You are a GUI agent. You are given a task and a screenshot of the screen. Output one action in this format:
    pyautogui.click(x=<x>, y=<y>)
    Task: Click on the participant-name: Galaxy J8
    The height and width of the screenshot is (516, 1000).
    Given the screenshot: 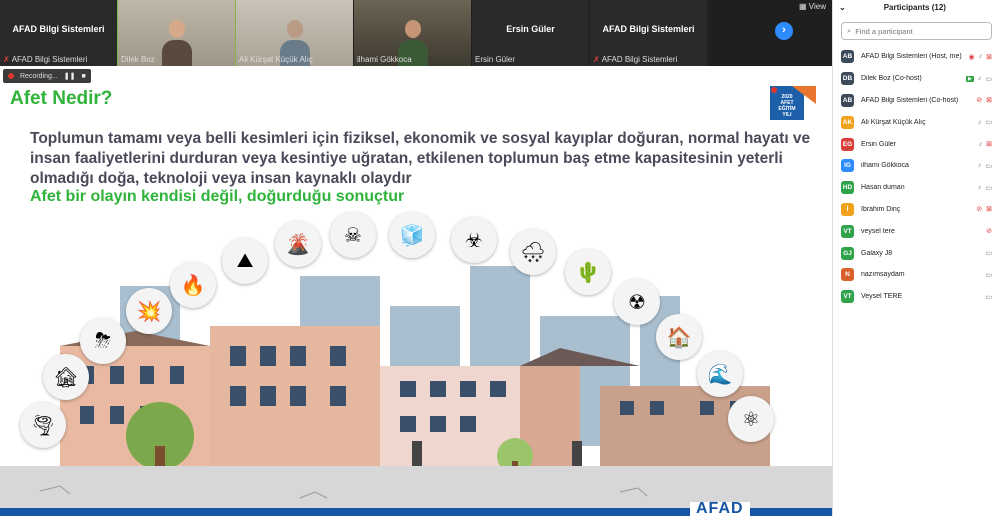 What is the action you would take?
    pyautogui.click(x=877, y=253)
    